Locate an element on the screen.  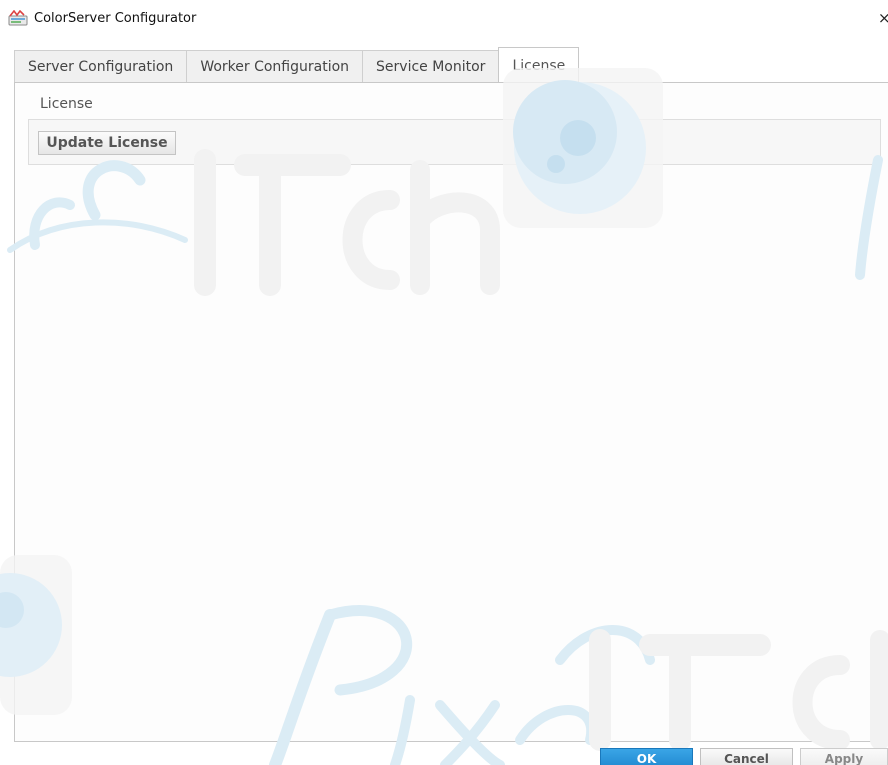
title-bar: ColorServer Configurator × is located at coordinates (444, 20).